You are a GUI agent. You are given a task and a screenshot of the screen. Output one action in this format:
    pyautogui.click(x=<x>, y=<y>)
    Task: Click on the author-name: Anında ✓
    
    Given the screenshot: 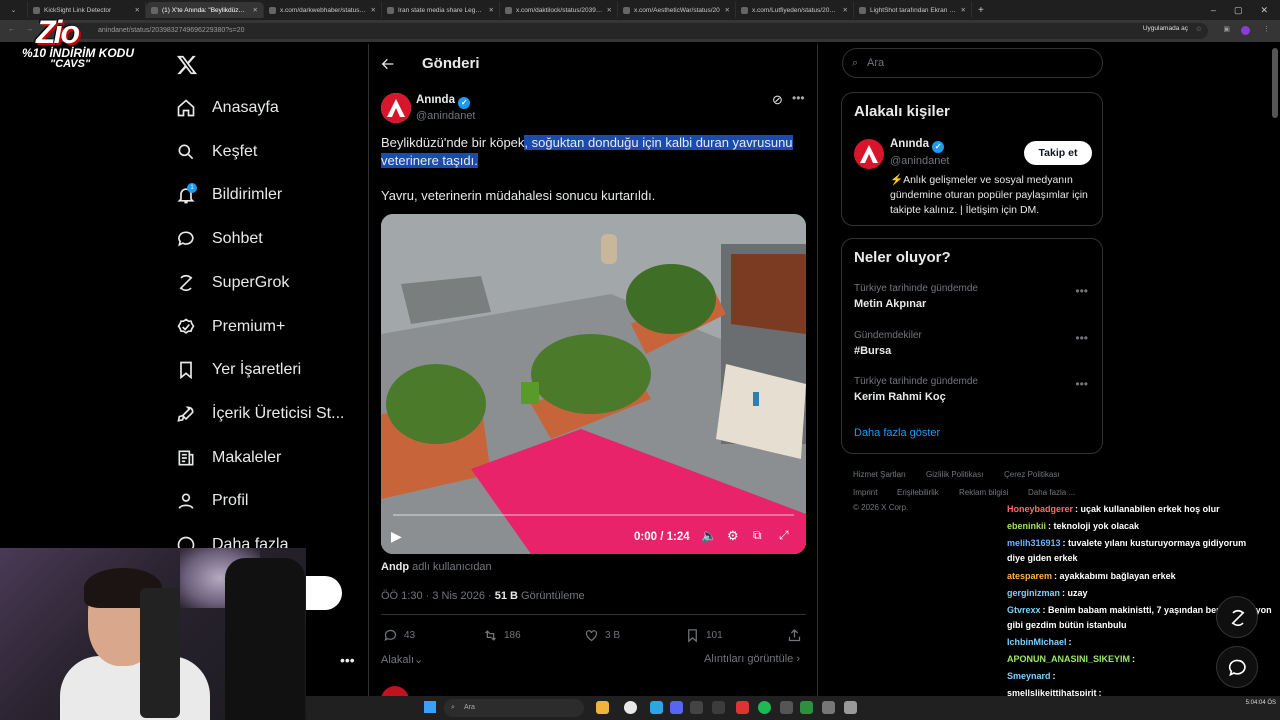 What is the action you would take?
    pyautogui.click(x=443, y=101)
    